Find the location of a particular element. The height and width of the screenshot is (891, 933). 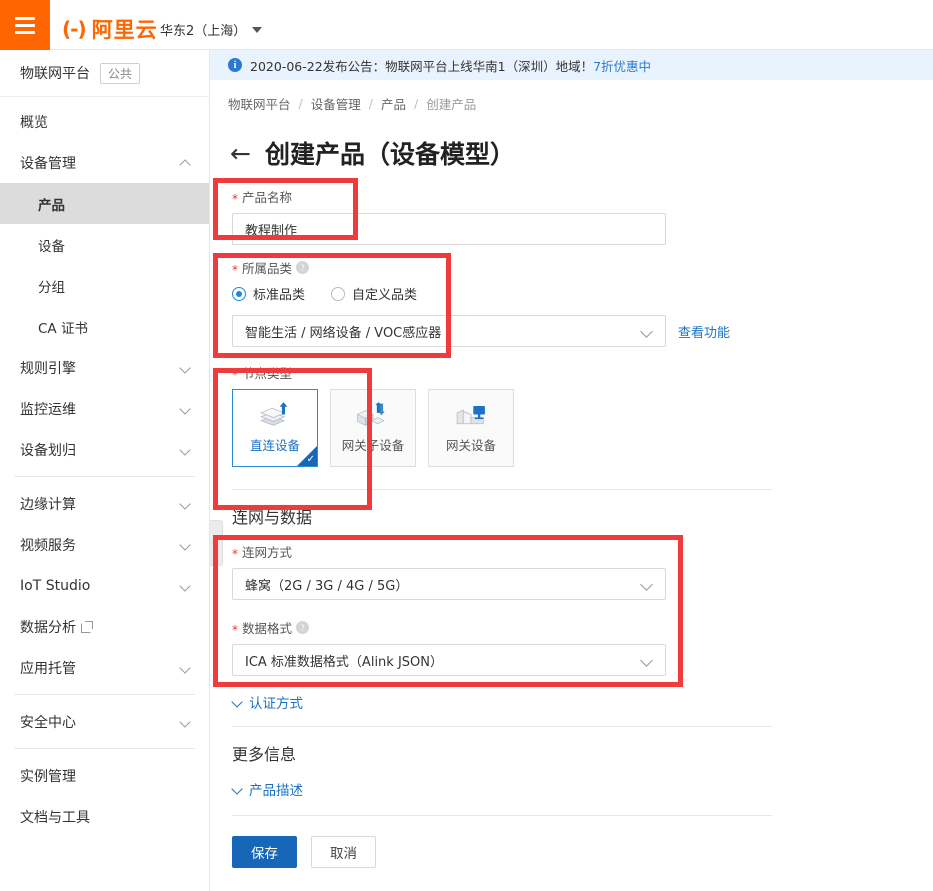

region-selector: 华东2（上海） is located at coordinates (211, 29).